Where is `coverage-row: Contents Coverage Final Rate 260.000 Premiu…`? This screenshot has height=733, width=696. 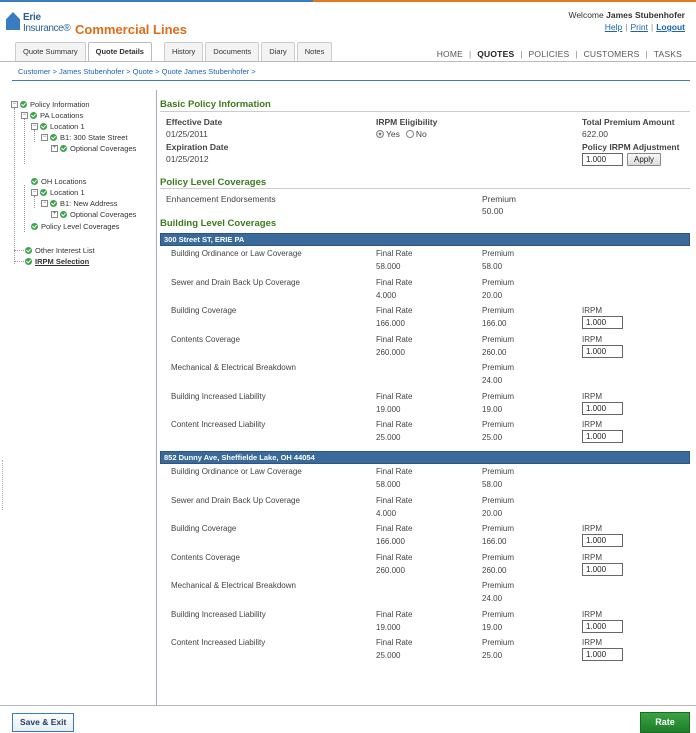
coverage-row: Contents Coverage Final Rate 260.000 Premiu… is located at coordinates (425, 347).